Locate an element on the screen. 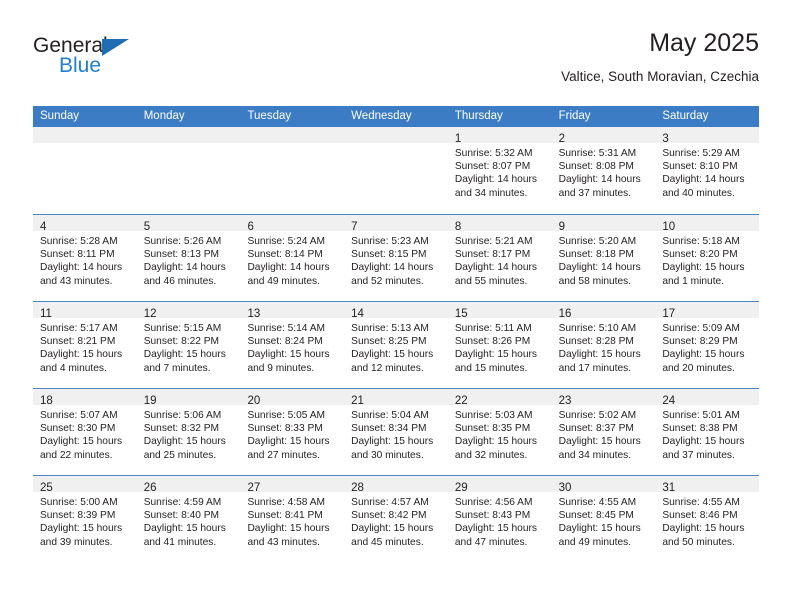  daylight-text-line2: and 9 minutes. is located at coordinates (281, 368).